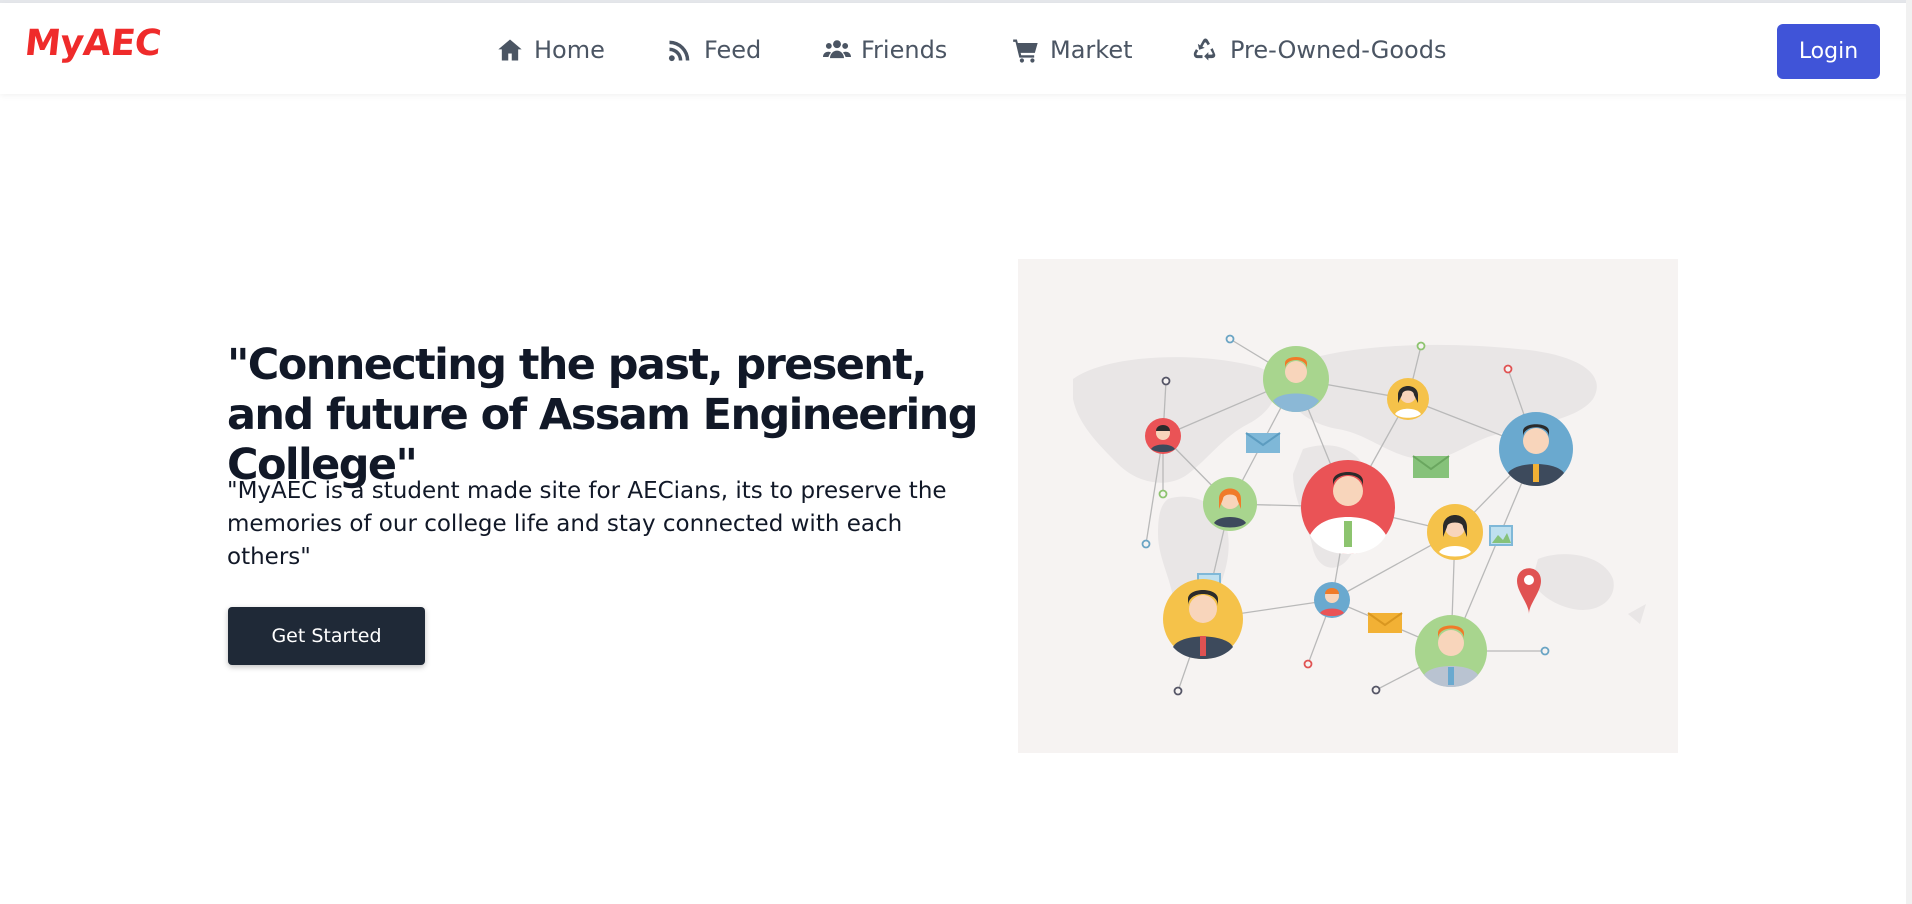 This screenshot has width=1912, height=904. What do you see at coordinates (569, 50) in the screenshot?
I see `nav-label-home: Home` at bounding box center [569, 50].